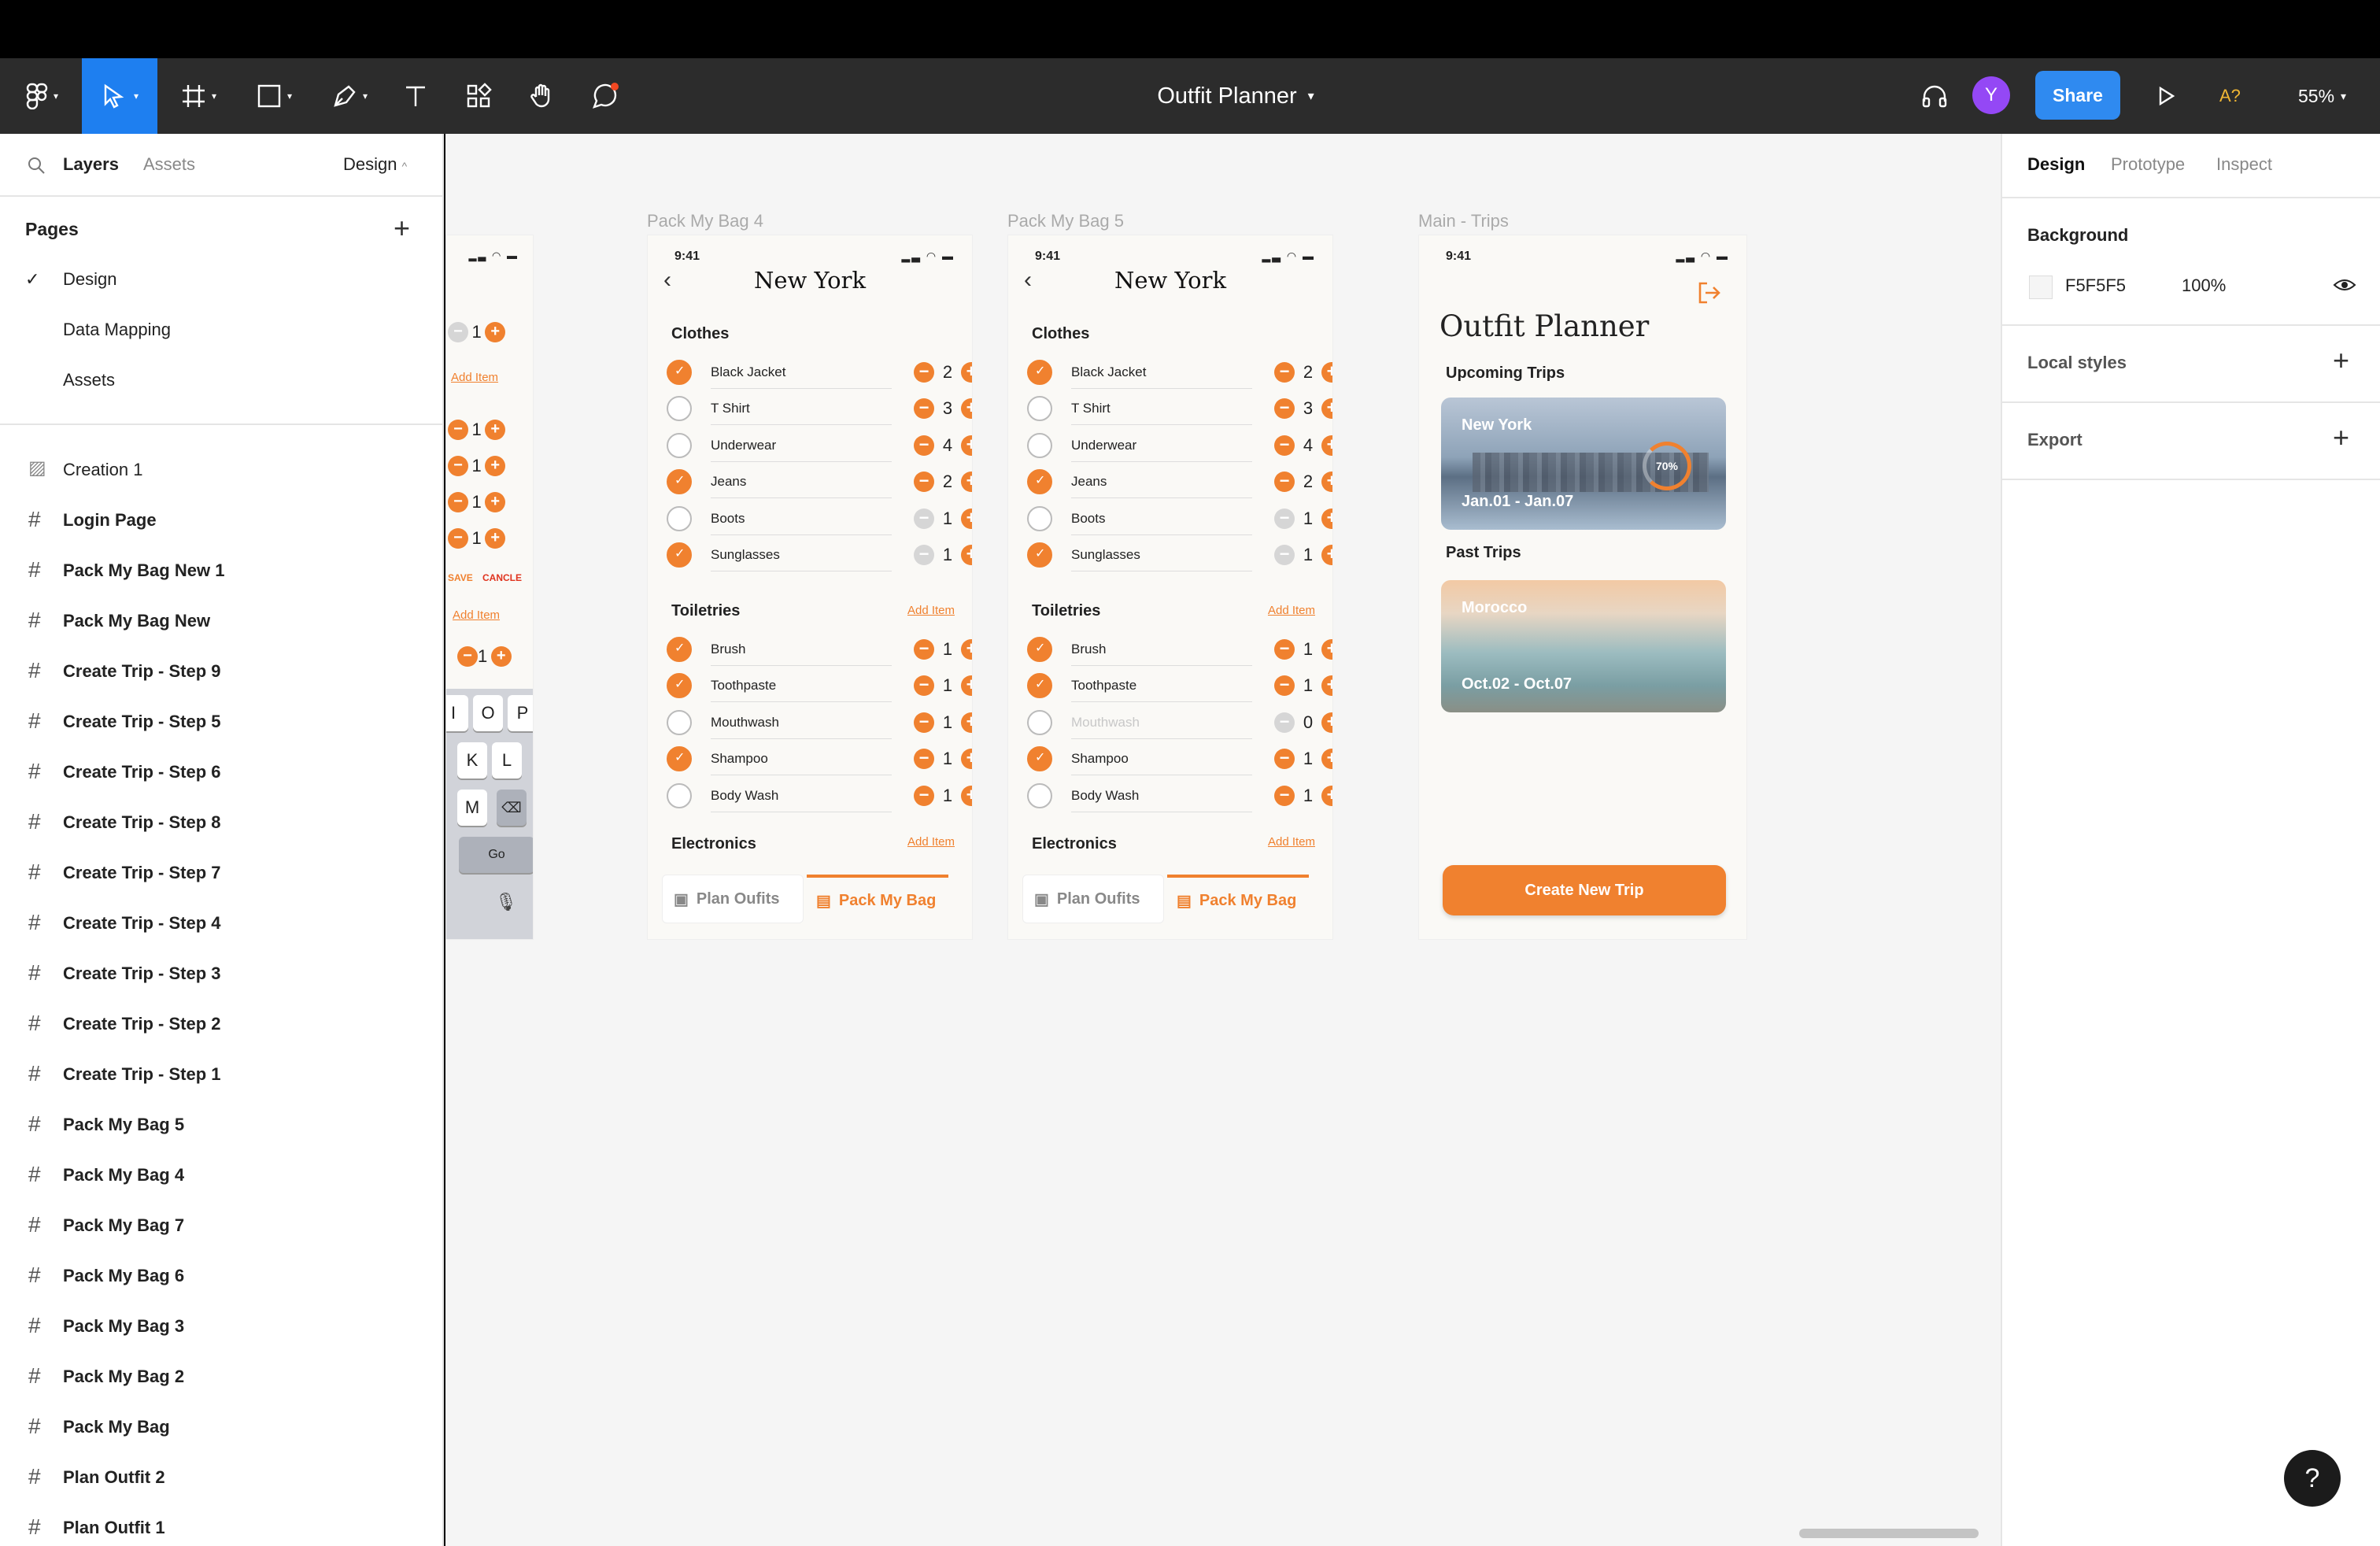  Describe the element at coordinates (502, 577) in the screenshot. I see `cancel-link: CANCLE` at that location.